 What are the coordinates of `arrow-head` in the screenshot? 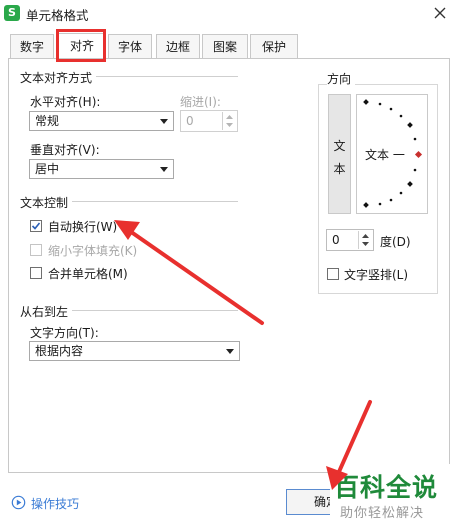 It's located at (337, 478).